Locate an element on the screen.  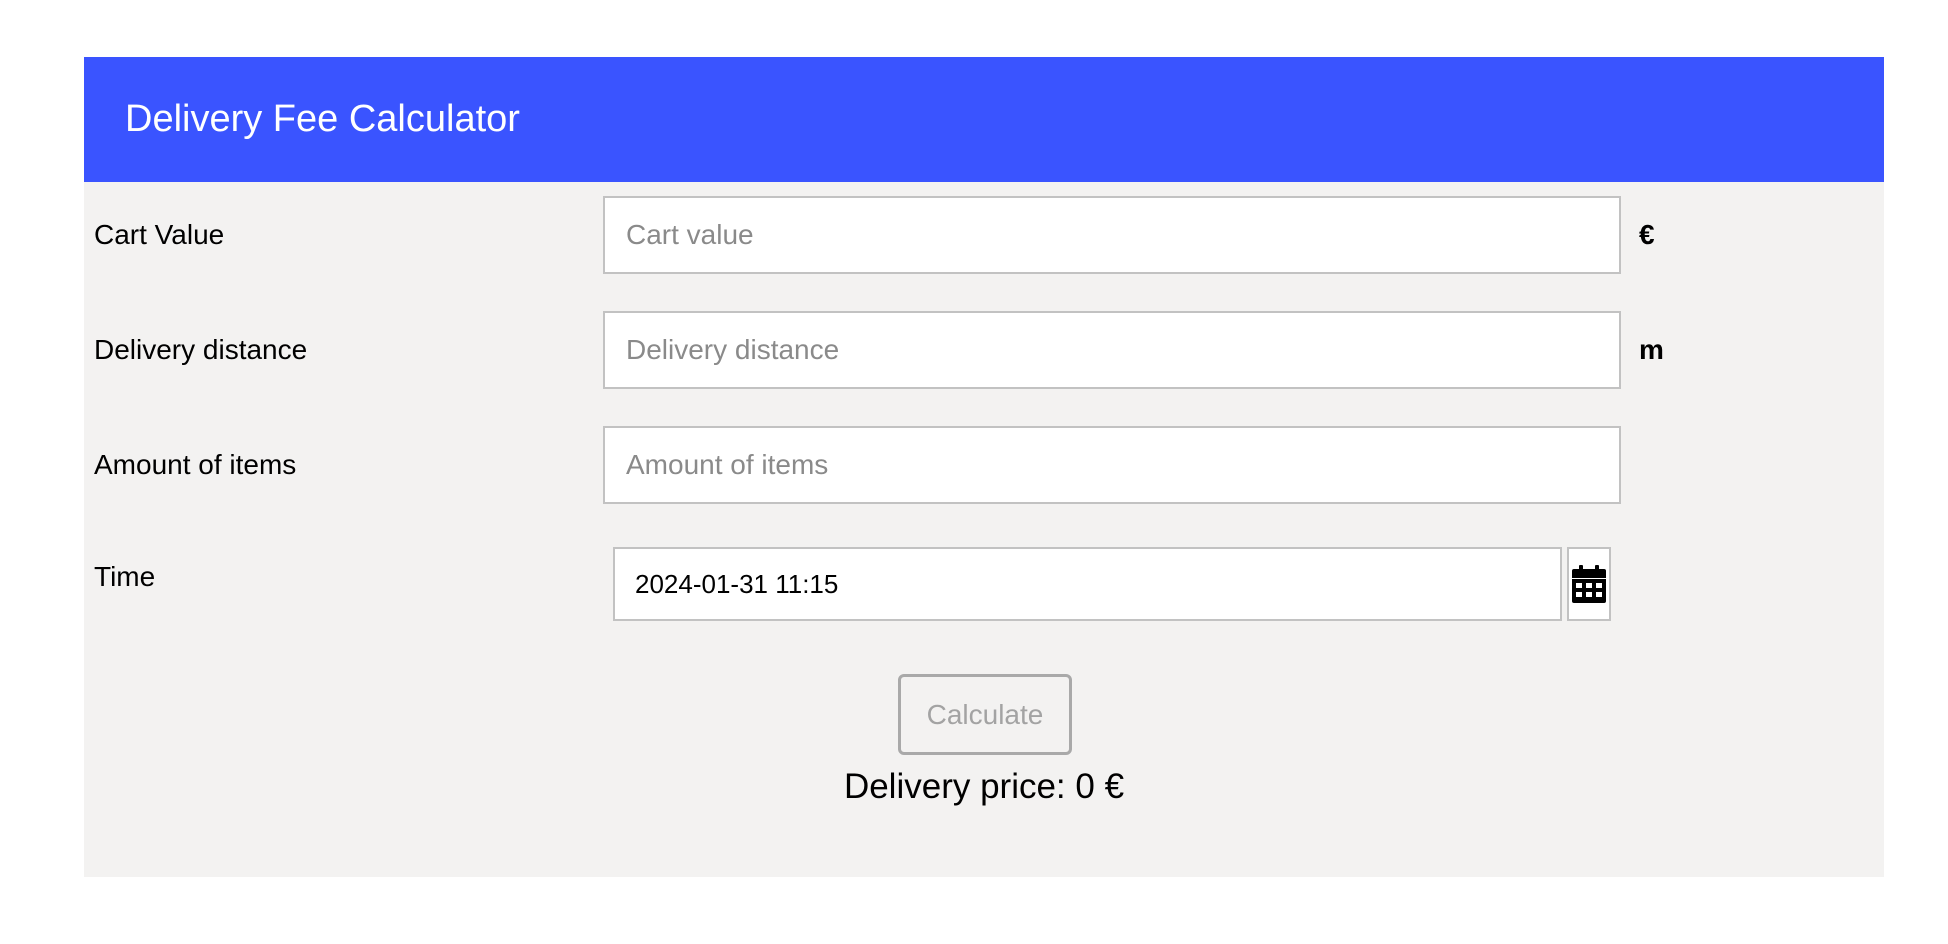
calculate-button: Calculate is located at coordinates (985, 714).